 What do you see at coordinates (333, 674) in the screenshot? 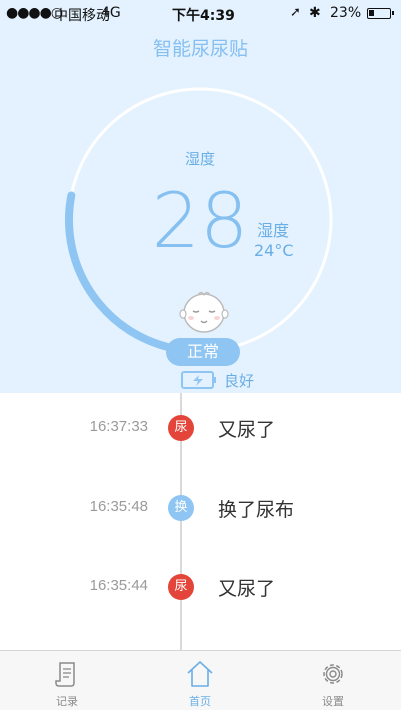
I see `gear-icon` at bounding box center [333, 674].